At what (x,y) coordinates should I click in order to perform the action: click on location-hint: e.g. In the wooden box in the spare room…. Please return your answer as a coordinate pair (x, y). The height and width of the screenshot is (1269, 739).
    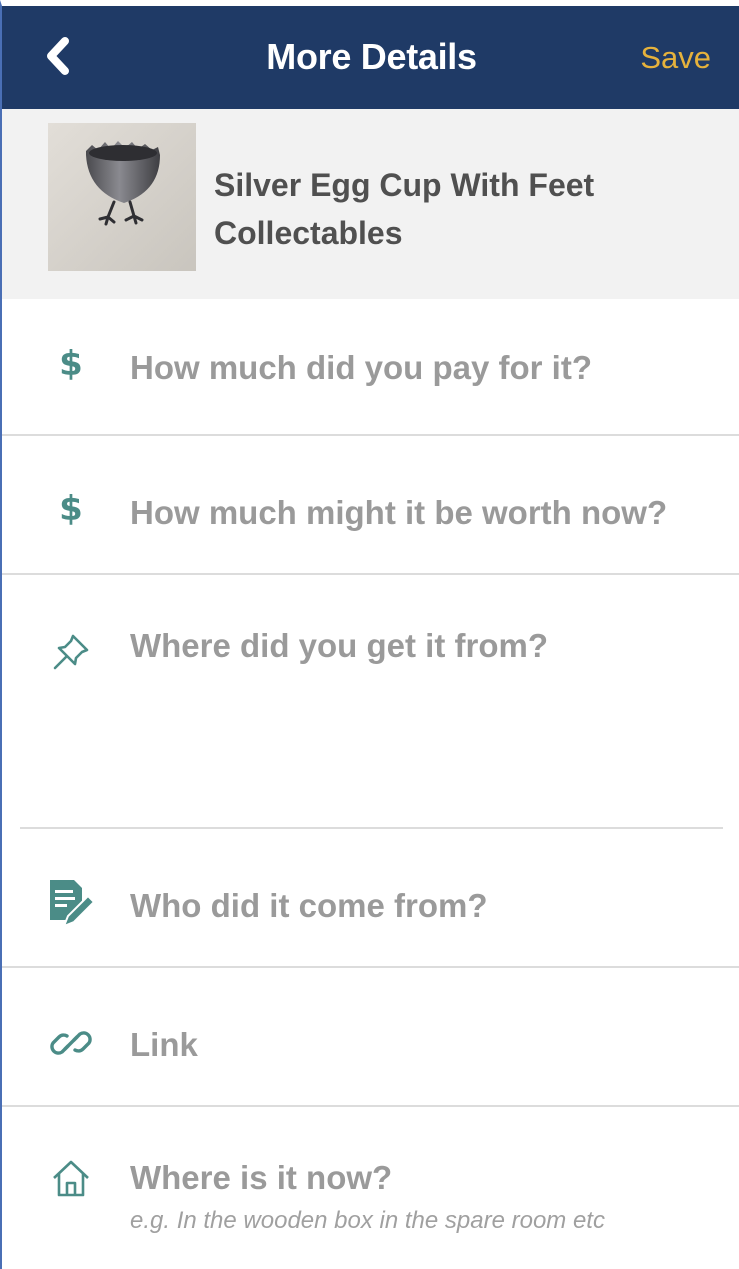
    Looking at the image, I should click on (367, 1220).